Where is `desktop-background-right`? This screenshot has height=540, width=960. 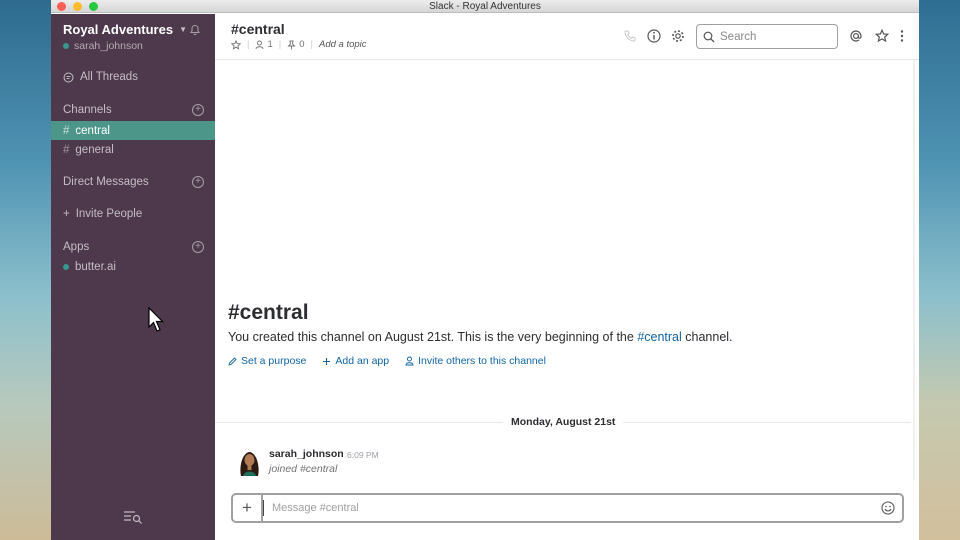 desktop-background-right is located at coordinates (939, 270).